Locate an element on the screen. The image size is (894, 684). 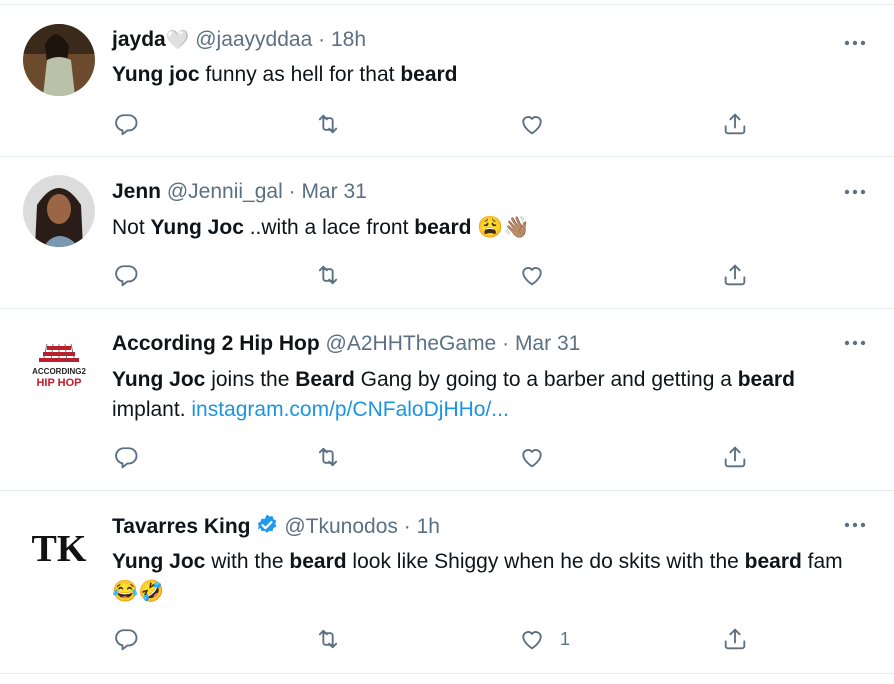
tweet-text: Yung joc funny as hell for that beard is located at coordinates (483, 75).